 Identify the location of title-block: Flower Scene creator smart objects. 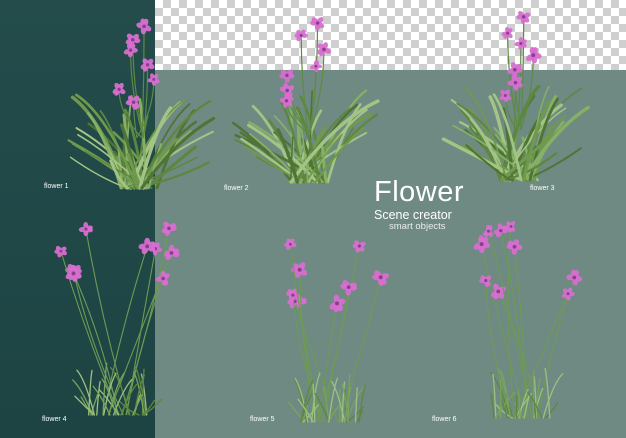
(429, 205).